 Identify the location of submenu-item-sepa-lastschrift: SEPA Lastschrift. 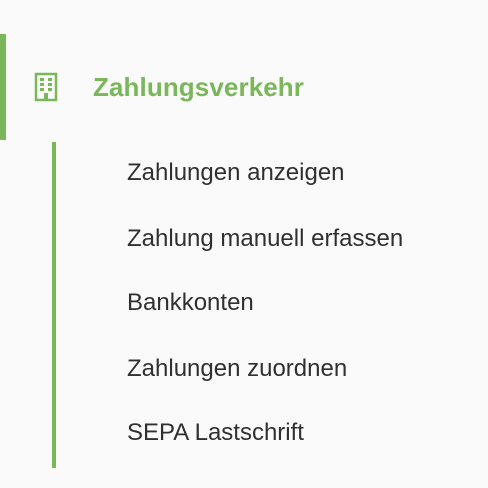
(215, 433).